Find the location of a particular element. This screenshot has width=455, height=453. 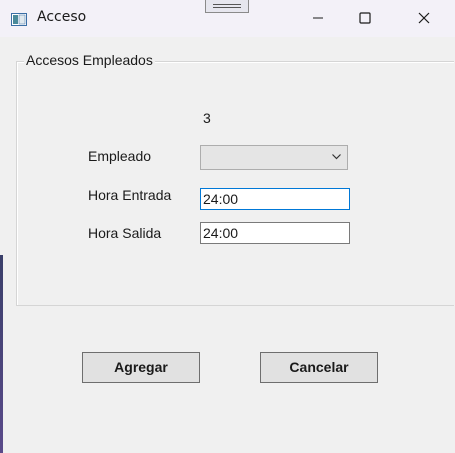

close-button is located at coordinates (424, 18).